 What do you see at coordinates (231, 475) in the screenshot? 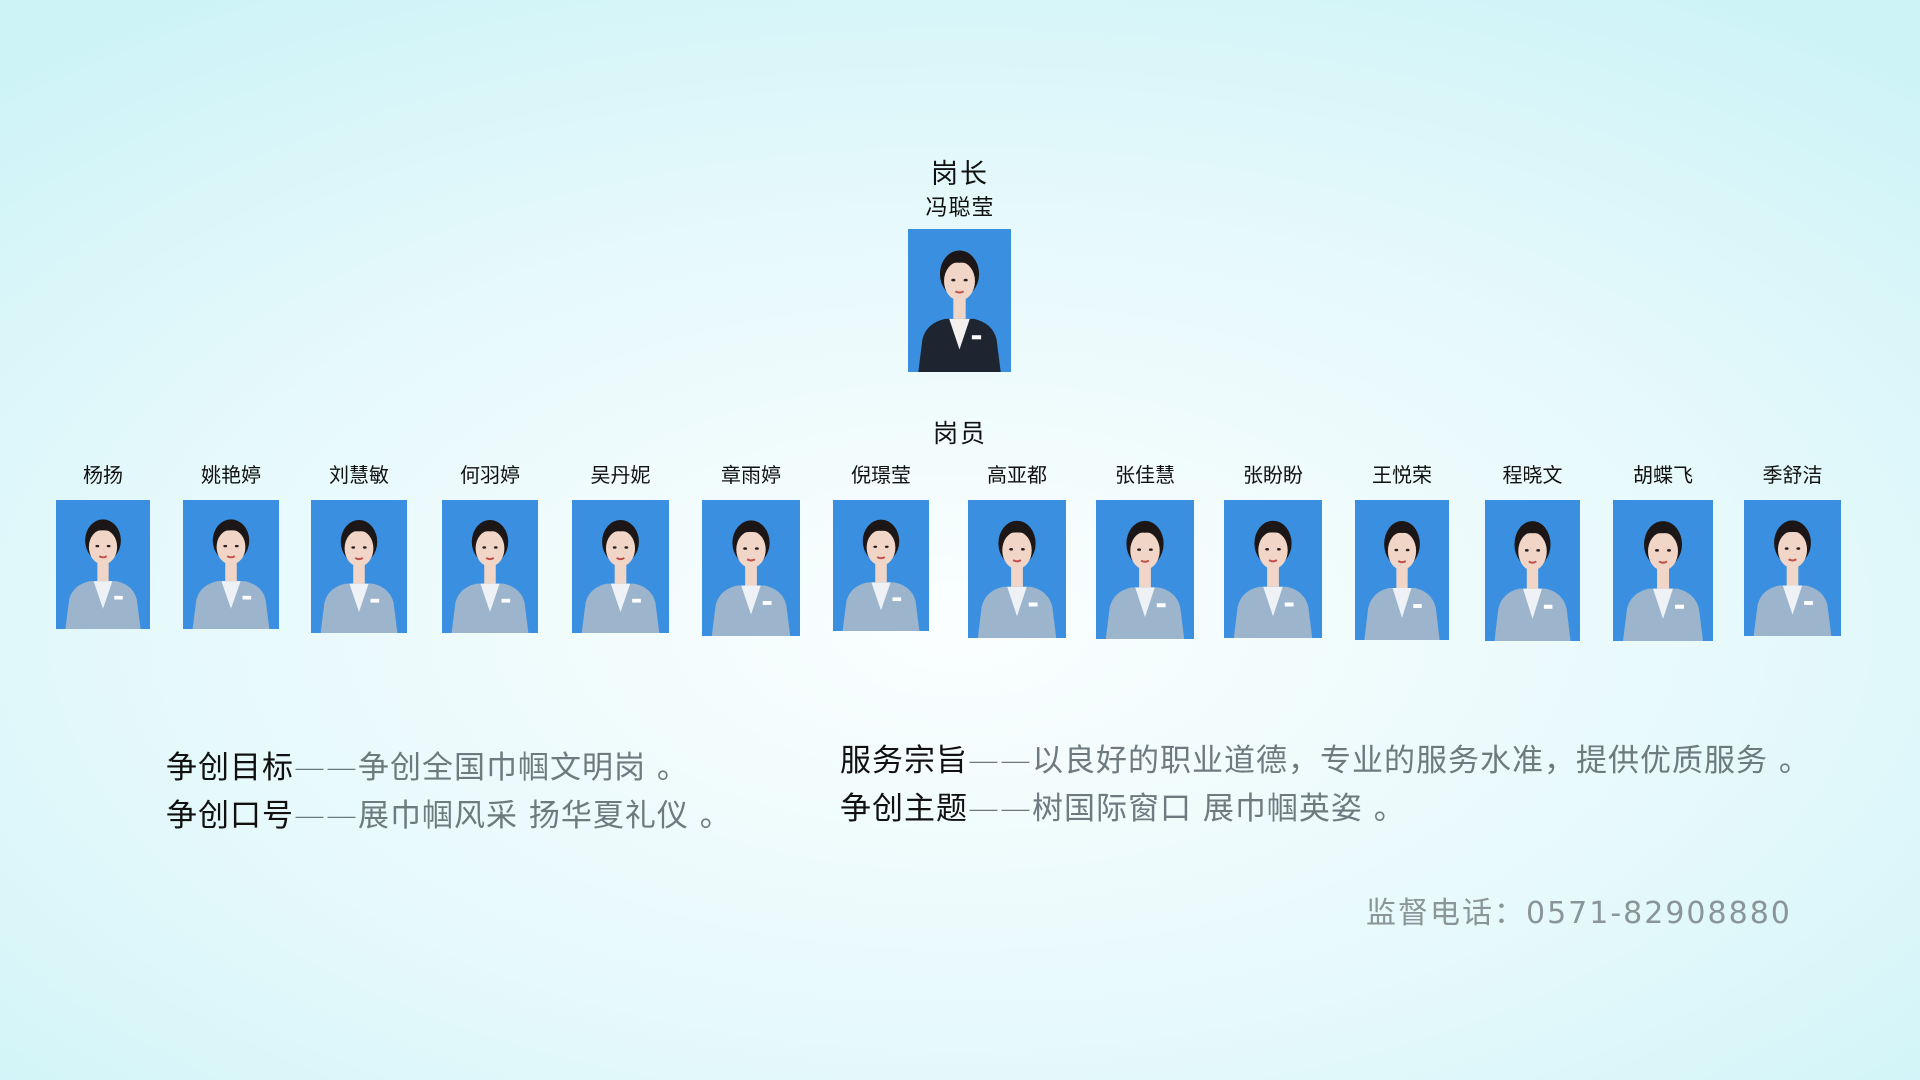
I see `staff-member-name: 姚艳婷` at bounding box center [231, 475].